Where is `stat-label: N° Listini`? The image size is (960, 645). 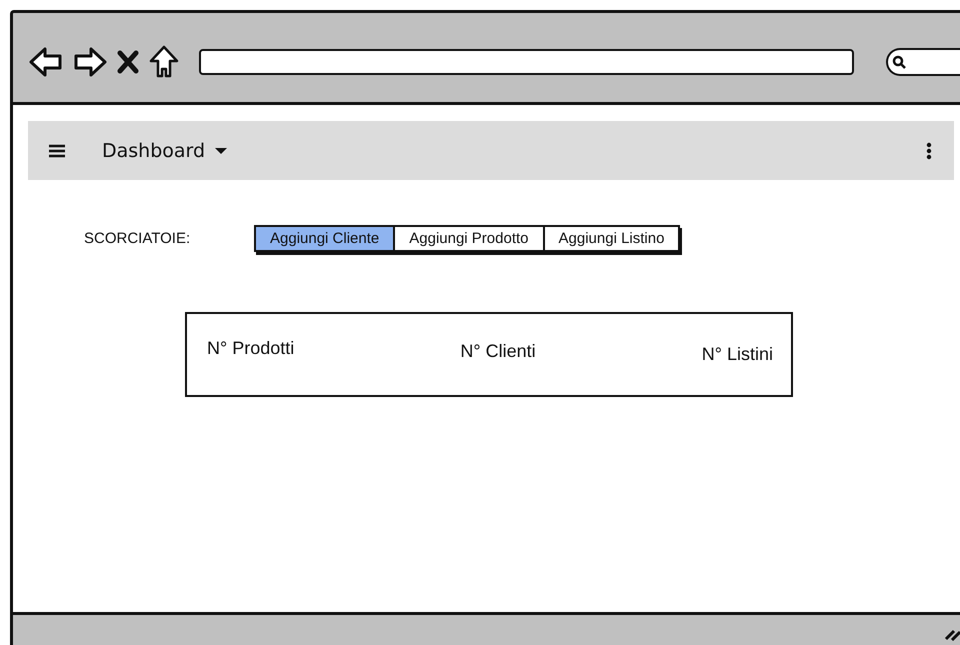 stat-label: N° Listini is located at coordinates (737, 354).